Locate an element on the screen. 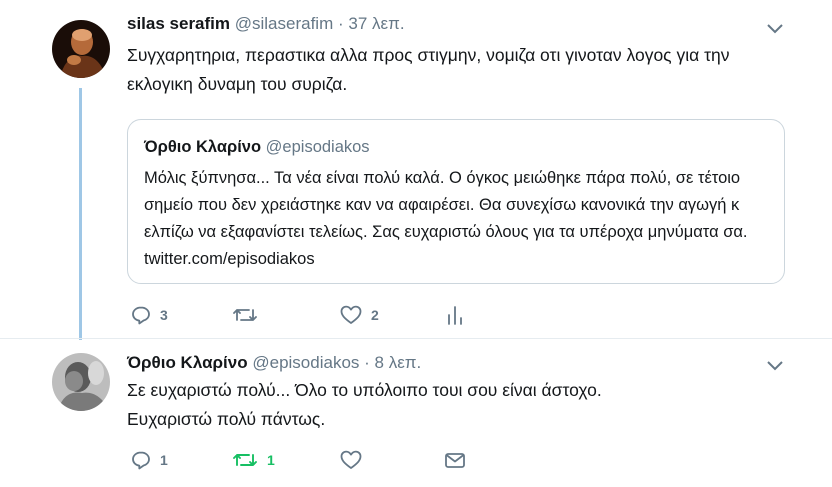  retweet-button: 1 is located at coordinates (253, 460).